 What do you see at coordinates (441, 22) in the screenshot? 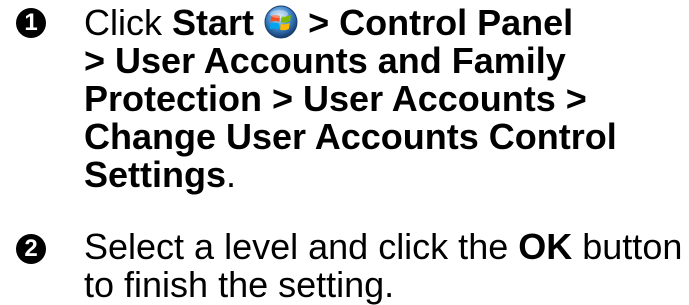
I see `breadcrumb-line-1: > Control Panel` at bounding box center [441, 22].